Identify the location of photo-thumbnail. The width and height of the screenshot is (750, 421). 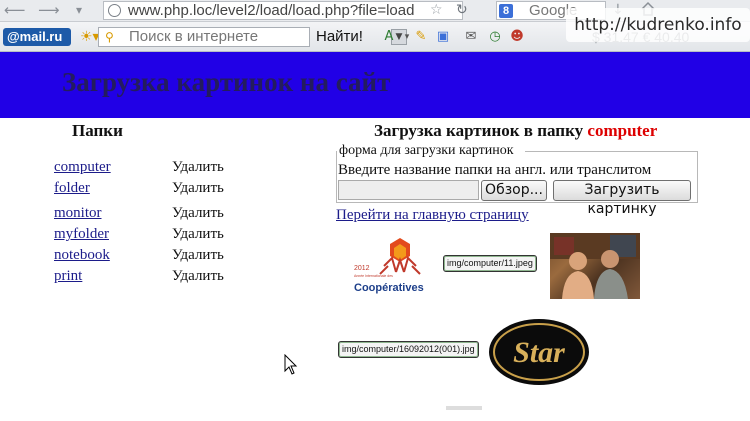
(595, 266).